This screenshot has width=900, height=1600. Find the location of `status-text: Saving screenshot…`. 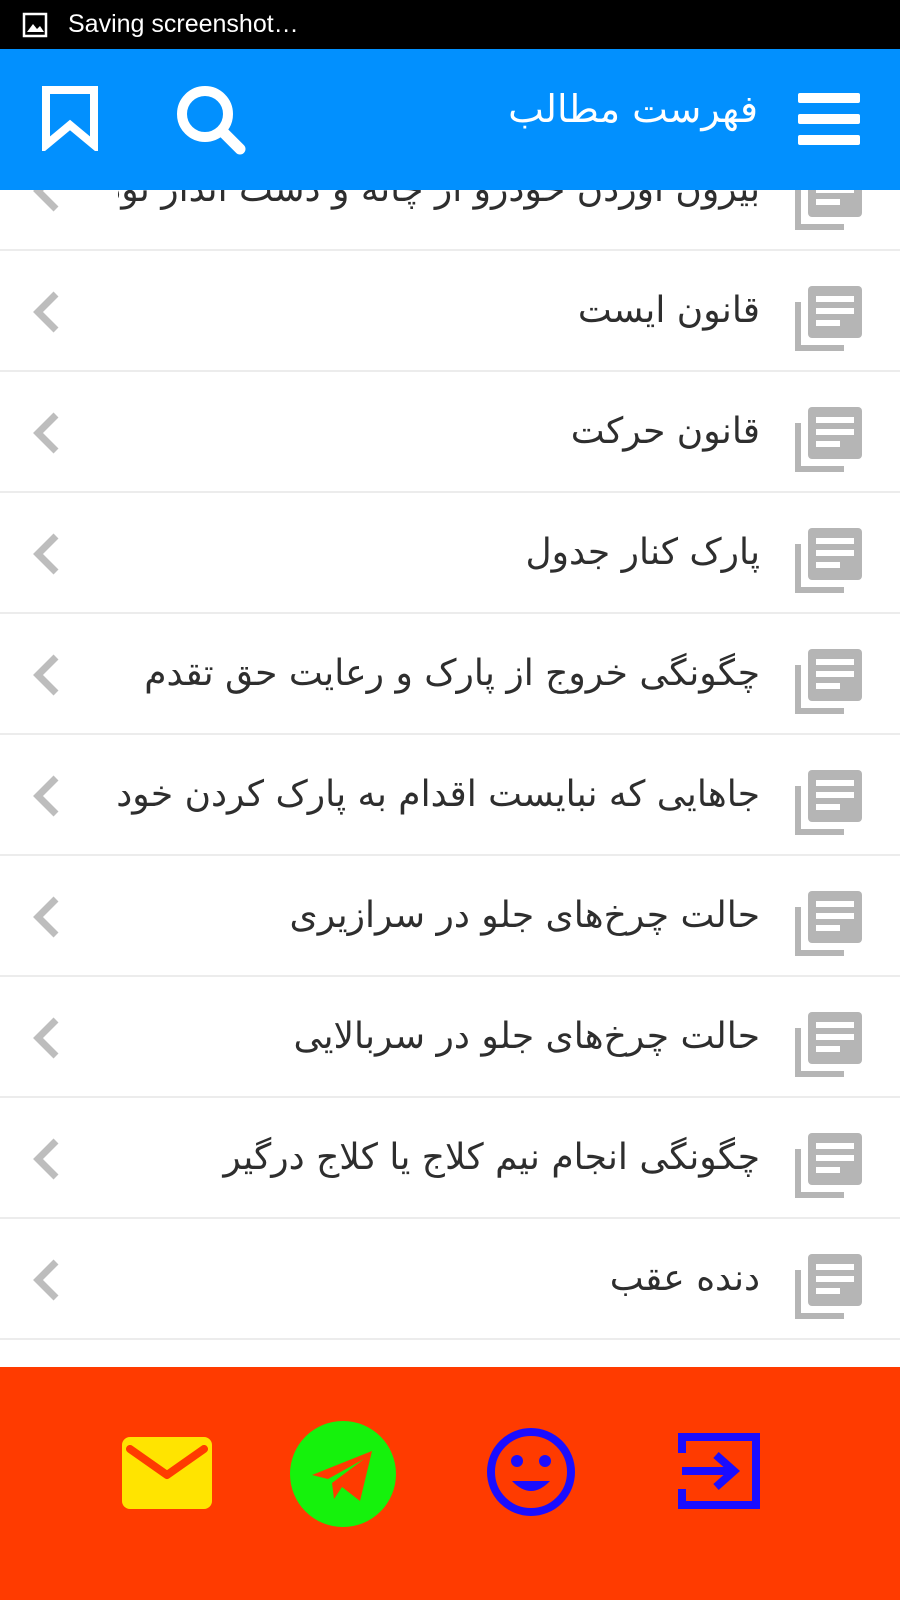

status-text: Saving screenshot… is located at coordinates (183, 24).